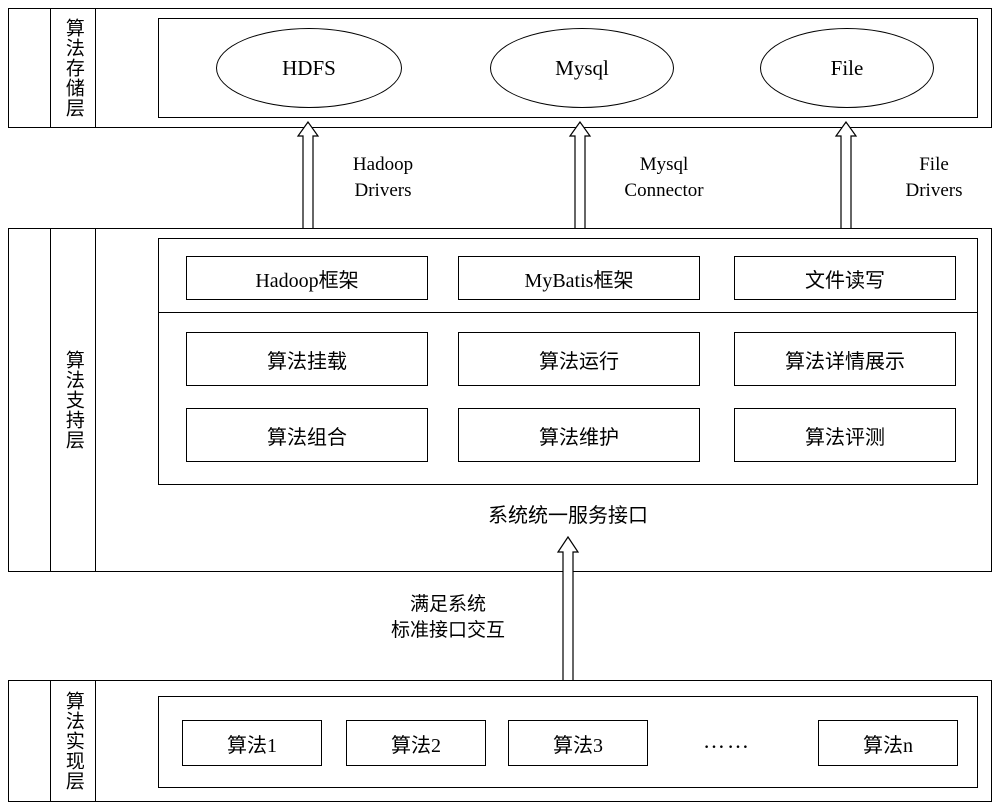  I want to click on implementation-node-algo-n: 算法n, so click(888, 743).